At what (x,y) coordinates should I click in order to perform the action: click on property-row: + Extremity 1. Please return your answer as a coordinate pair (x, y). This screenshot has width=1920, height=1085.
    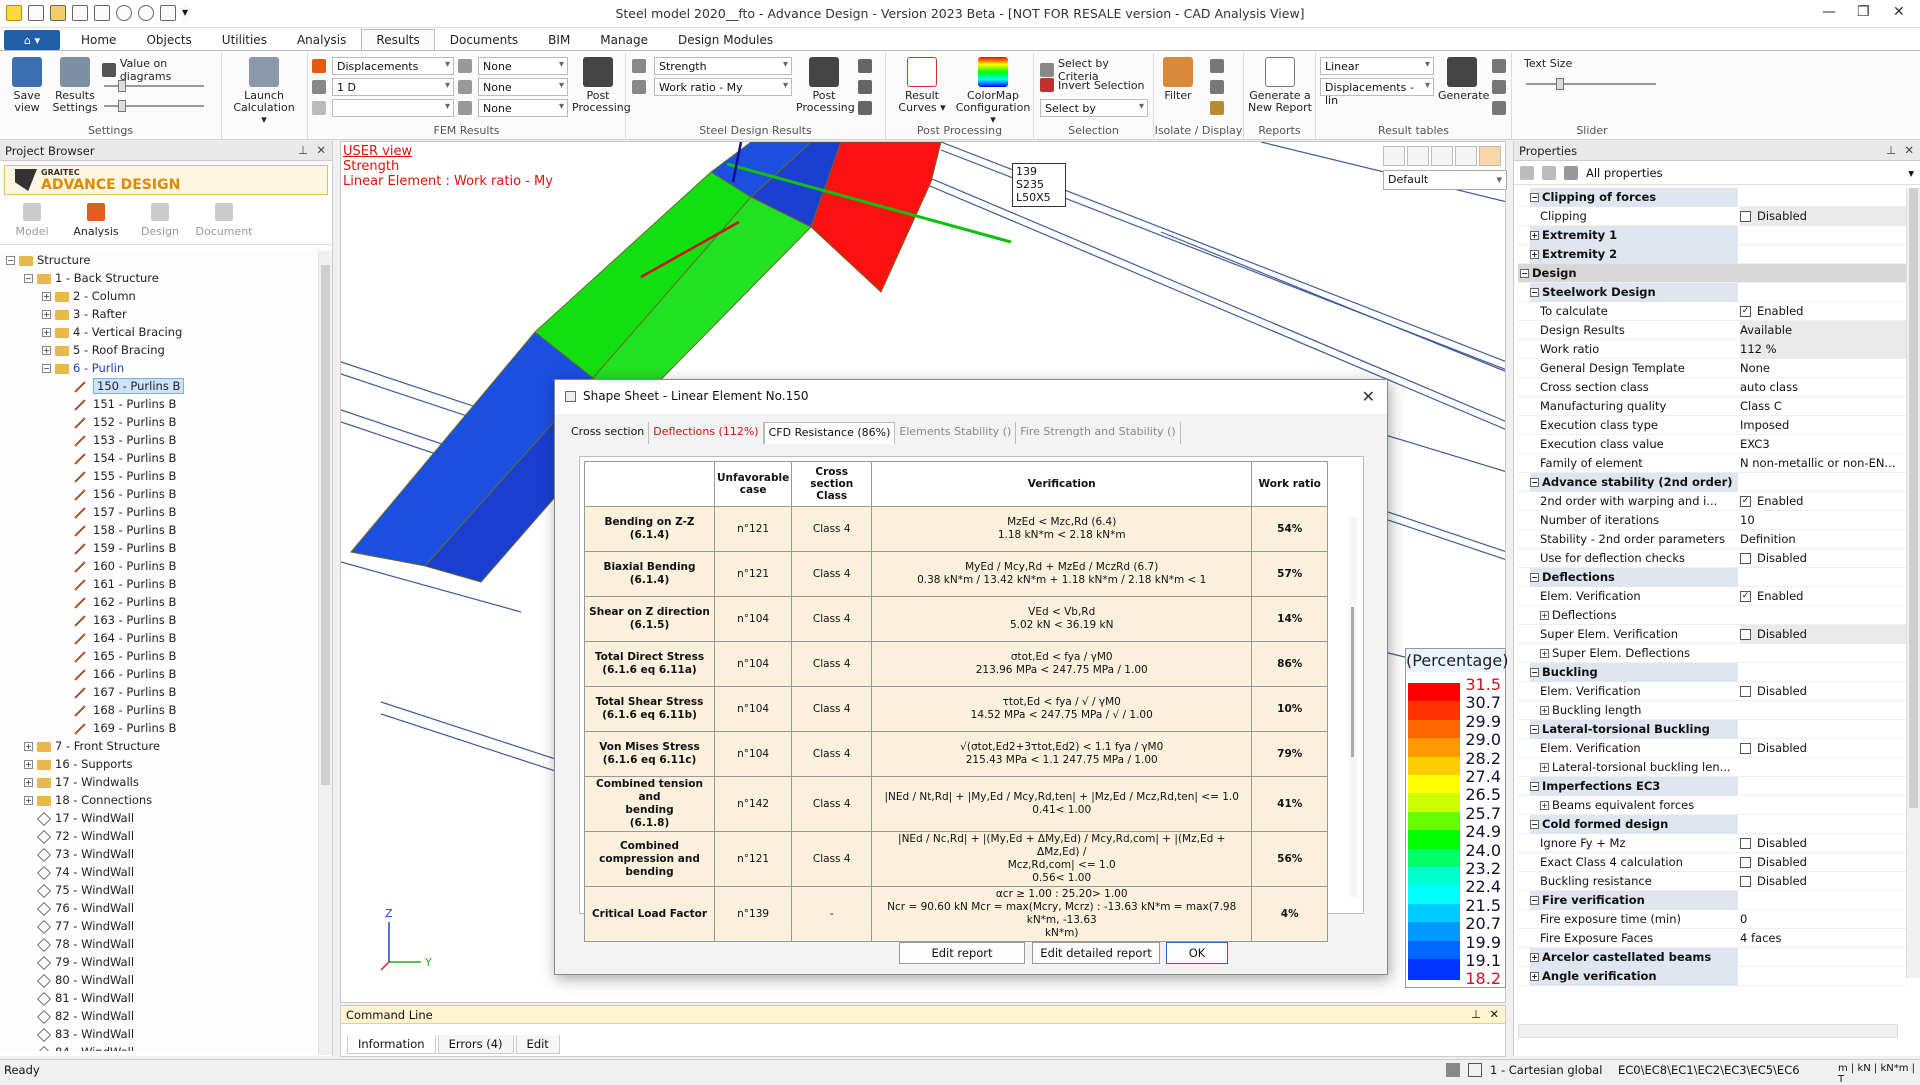
    Looking at the image, I should click on (1712, 235).